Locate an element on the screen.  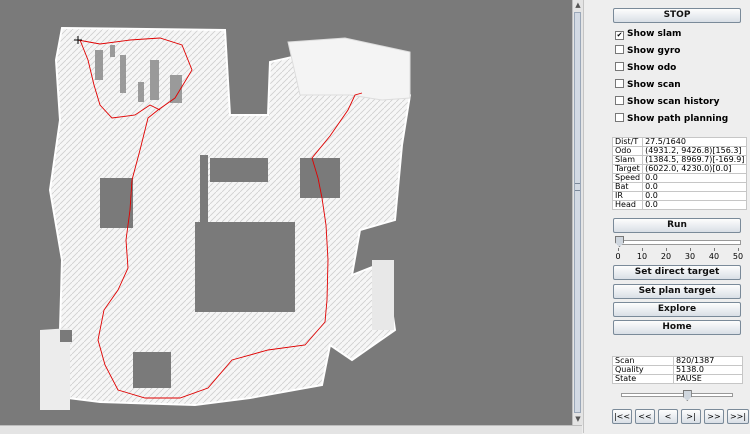
status-row: Speed 0.0 is located at coordinates (679, 178).